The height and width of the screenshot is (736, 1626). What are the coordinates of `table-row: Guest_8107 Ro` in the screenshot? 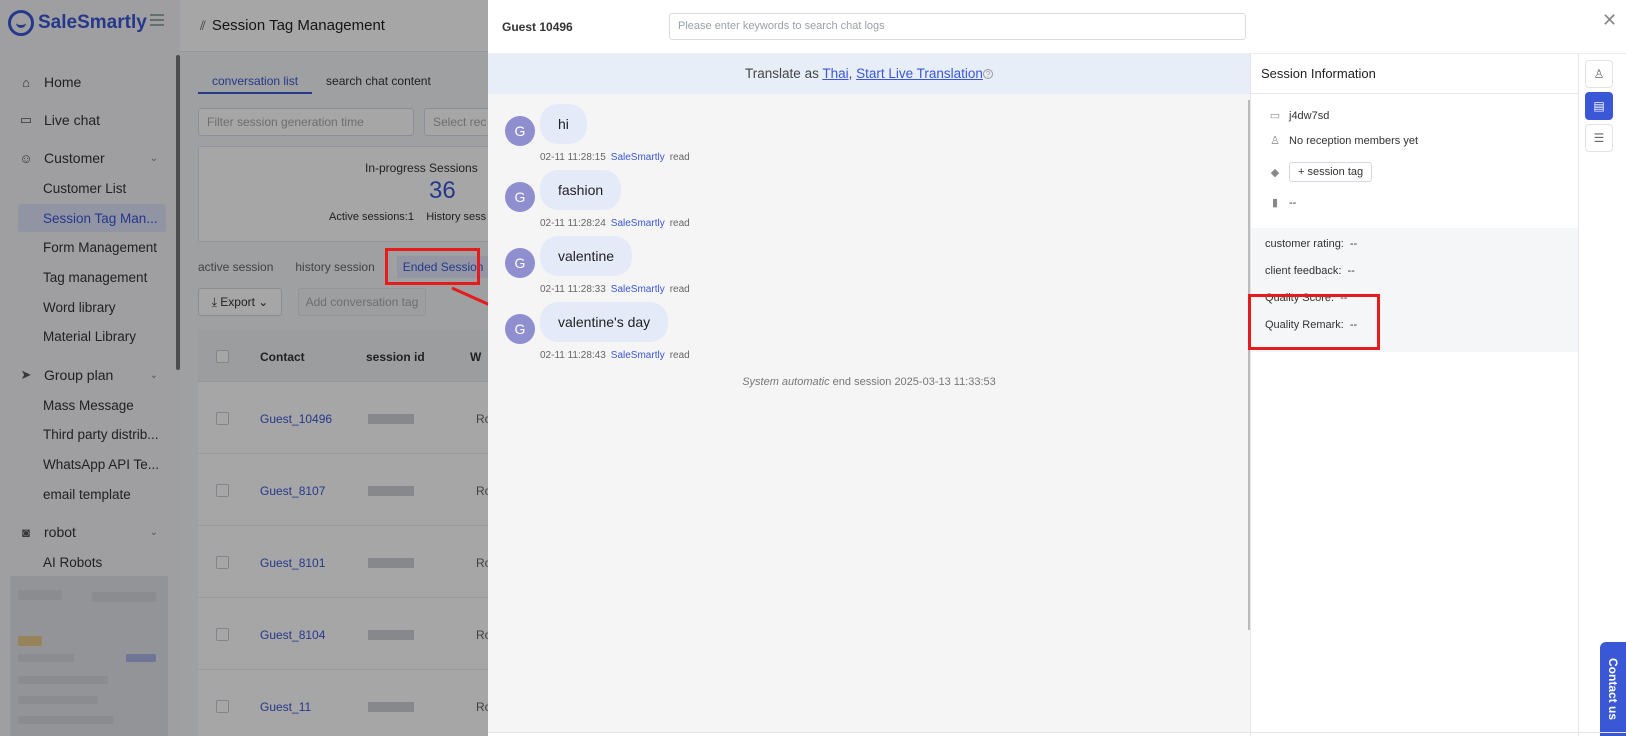 It's located at (344, 490).